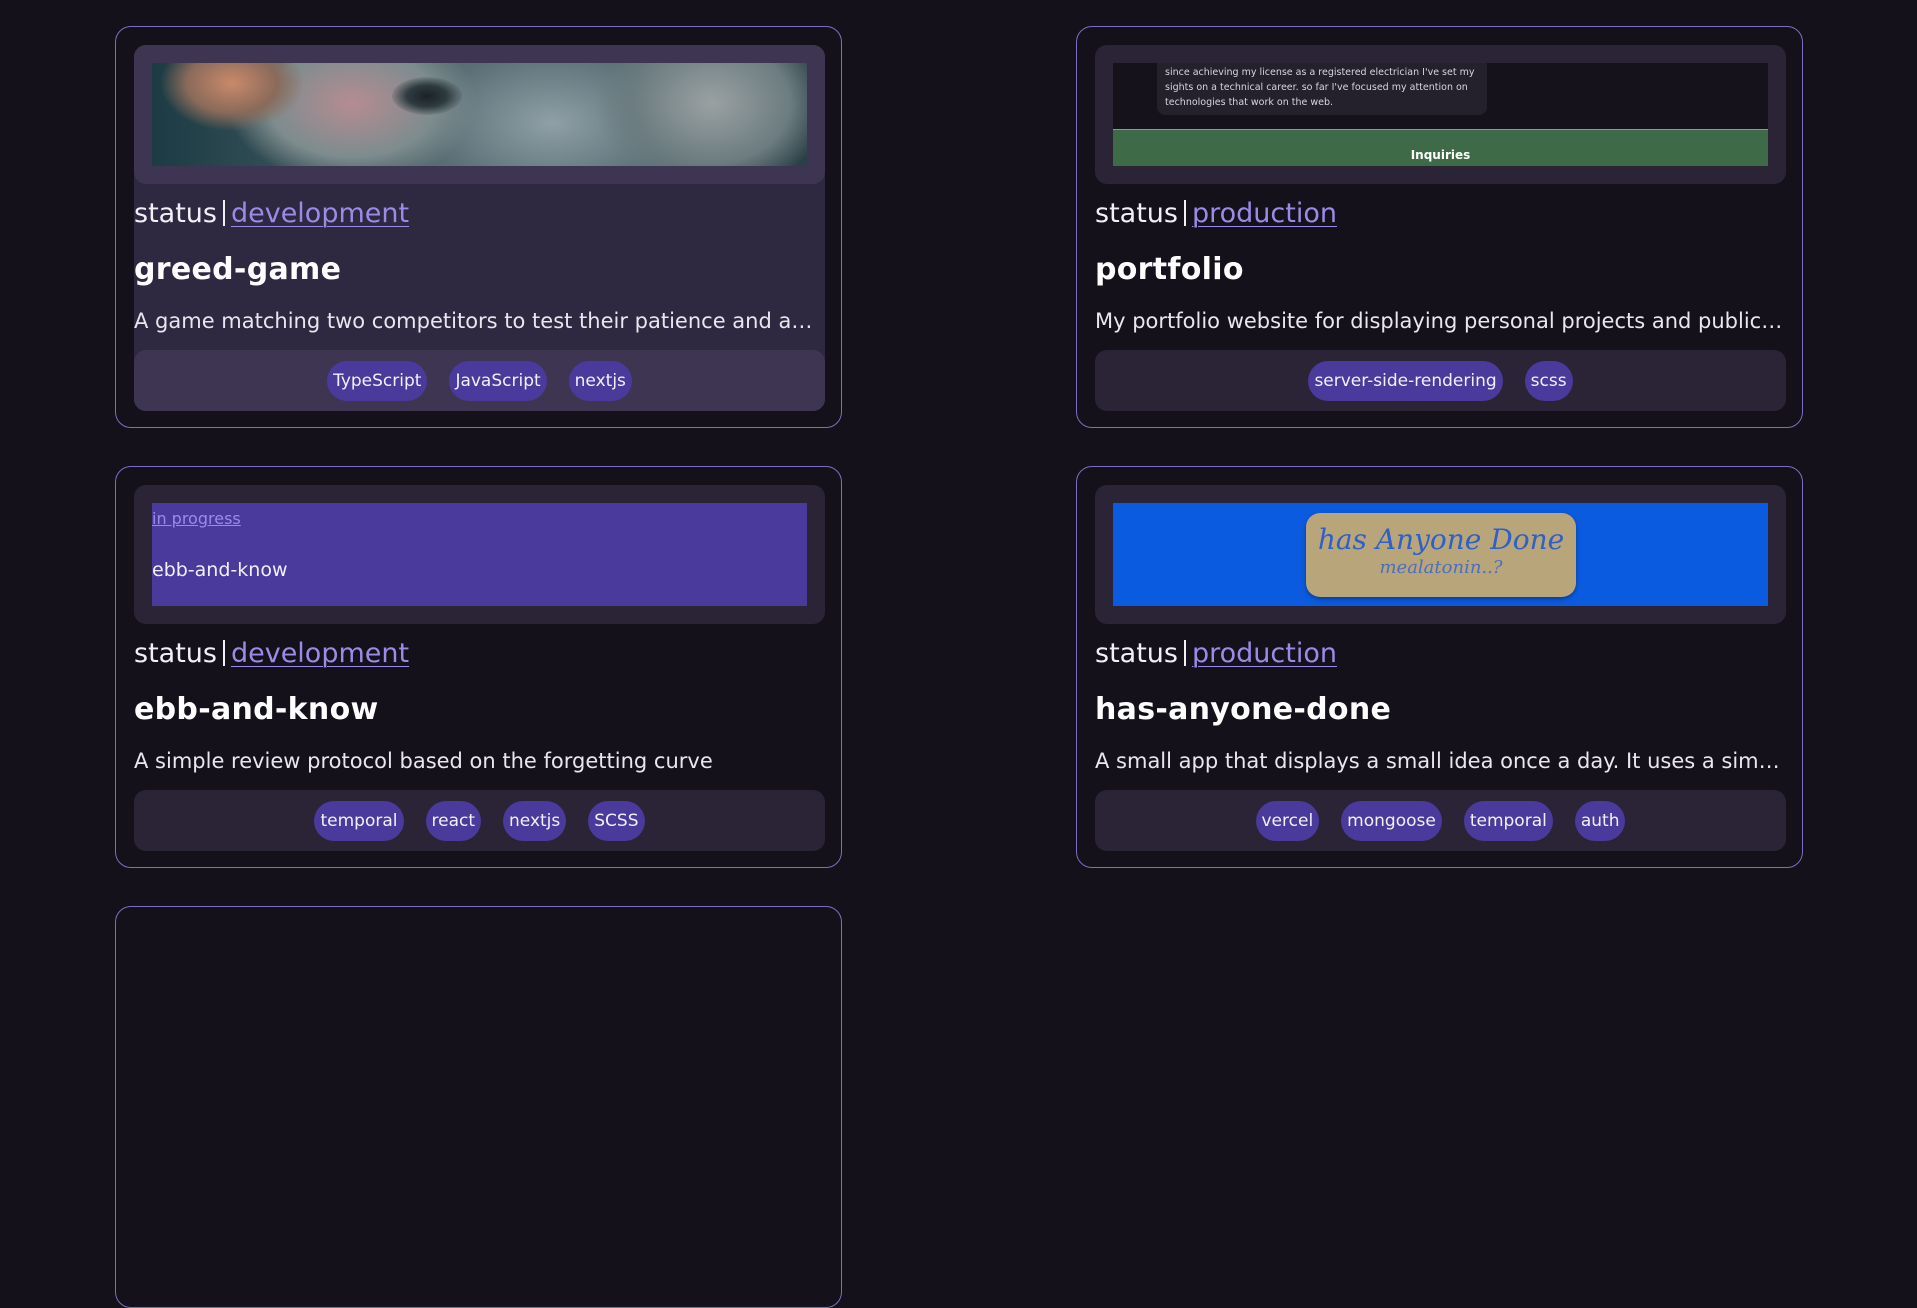 Image resolution: width=1917 pixels, height=1308 pixels. Describe the element at coordinates (1548, 380) in the screenshot. I see `tag: scss` at that location.